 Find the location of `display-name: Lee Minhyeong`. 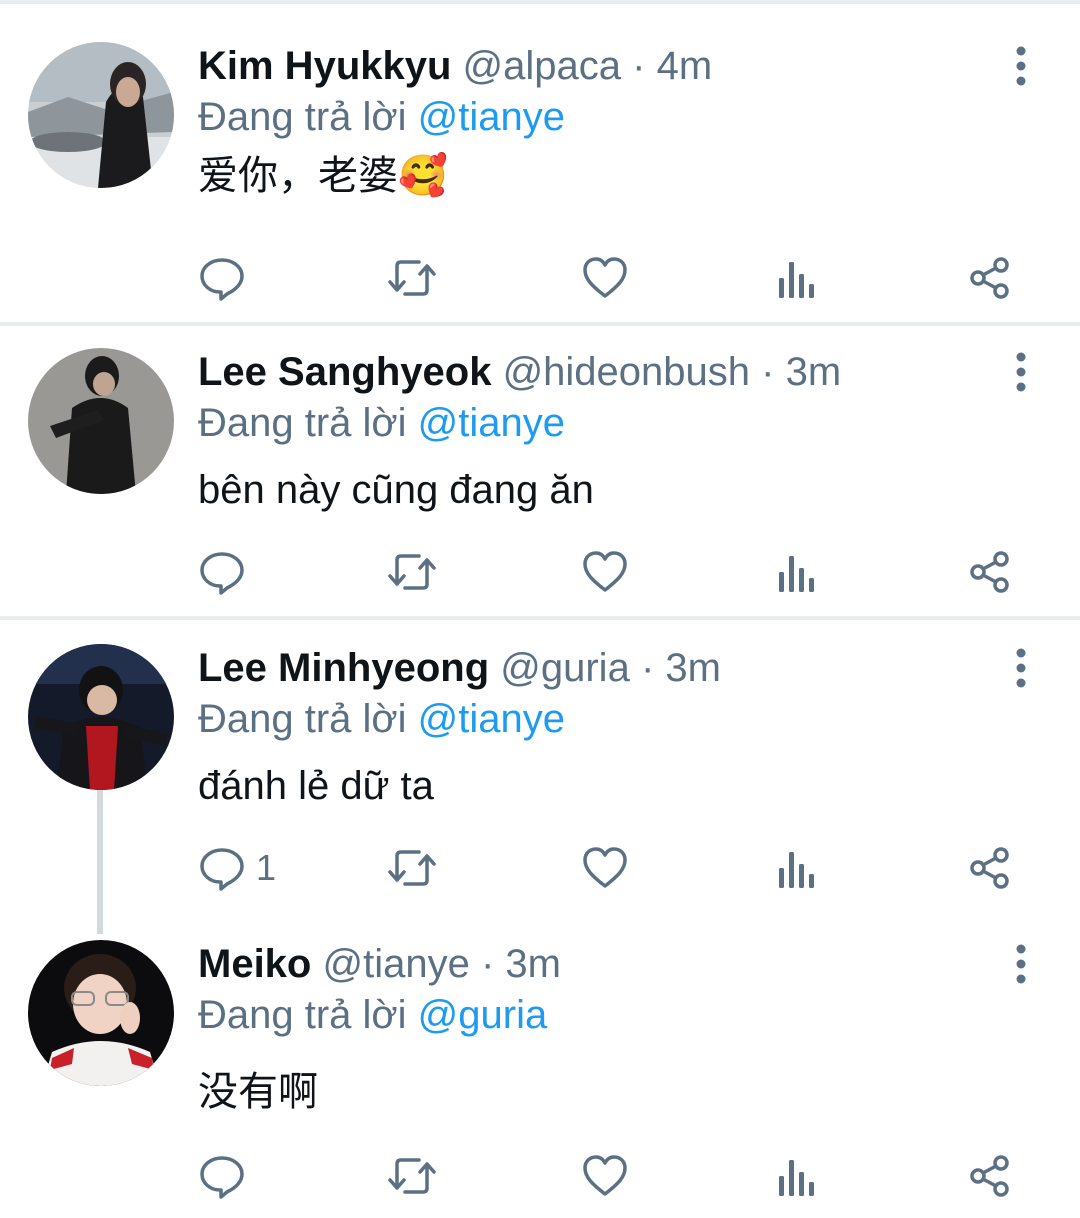

display-name: Lee Minhyeong is located at coordinates (343, 668).